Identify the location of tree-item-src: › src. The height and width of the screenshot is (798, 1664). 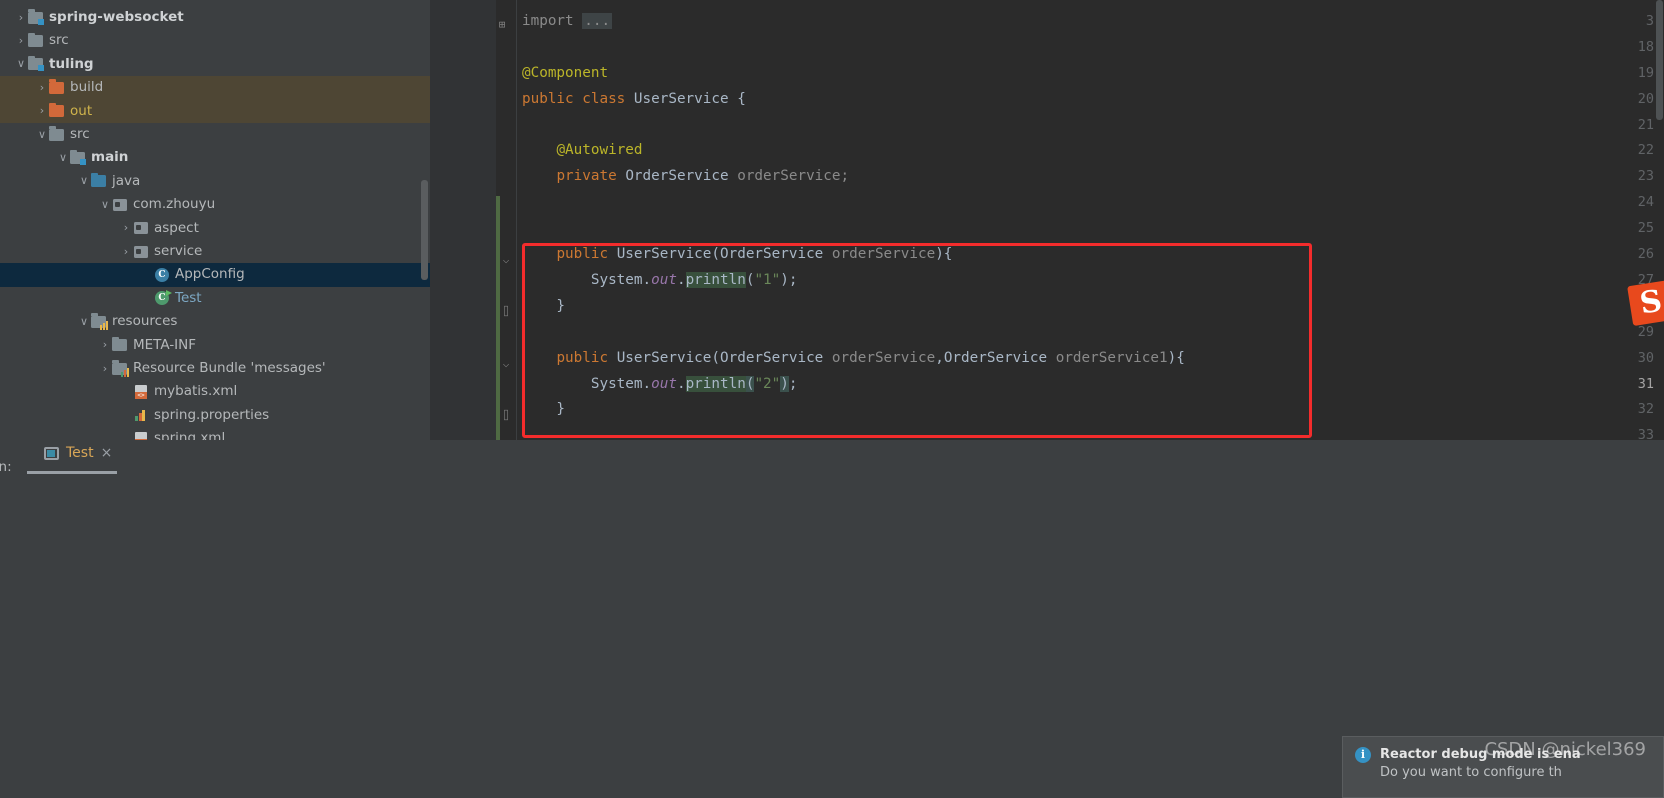
(215, 40).